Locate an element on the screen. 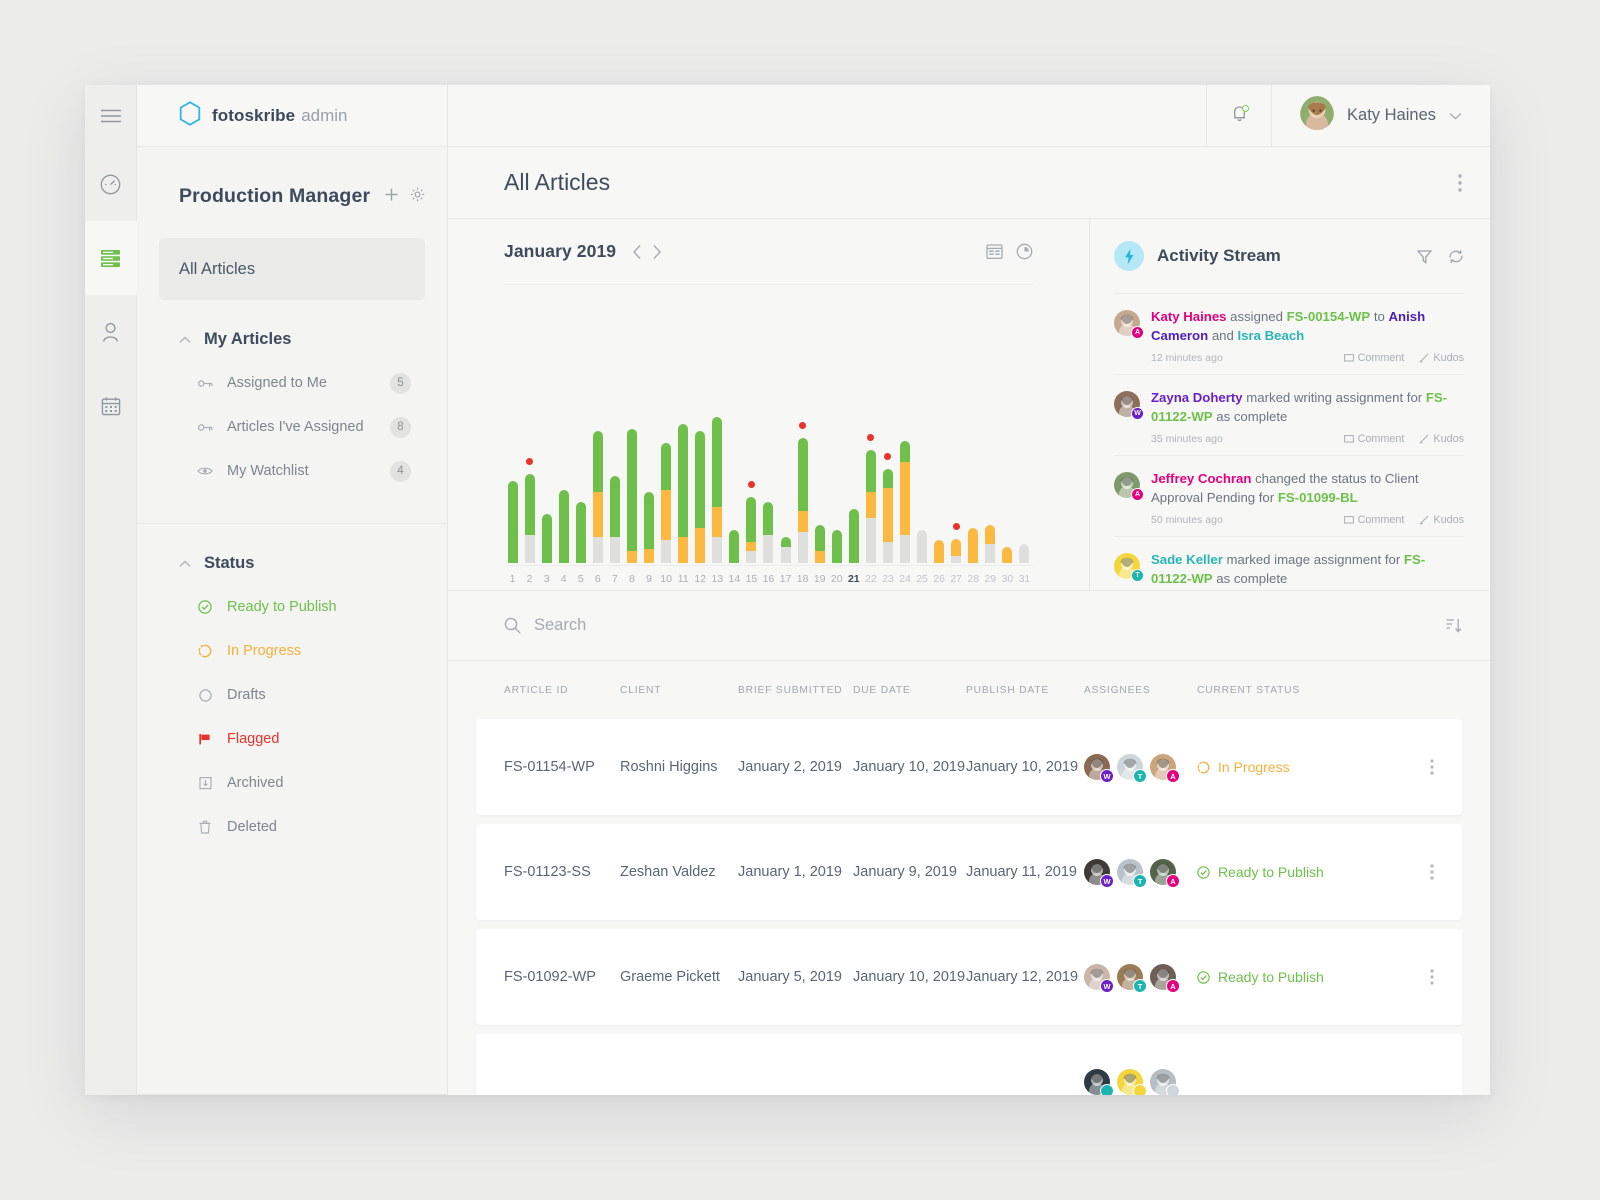 This screenshot has height=1200, width=1600. rail-item-people is located at coordinates (111, 332).